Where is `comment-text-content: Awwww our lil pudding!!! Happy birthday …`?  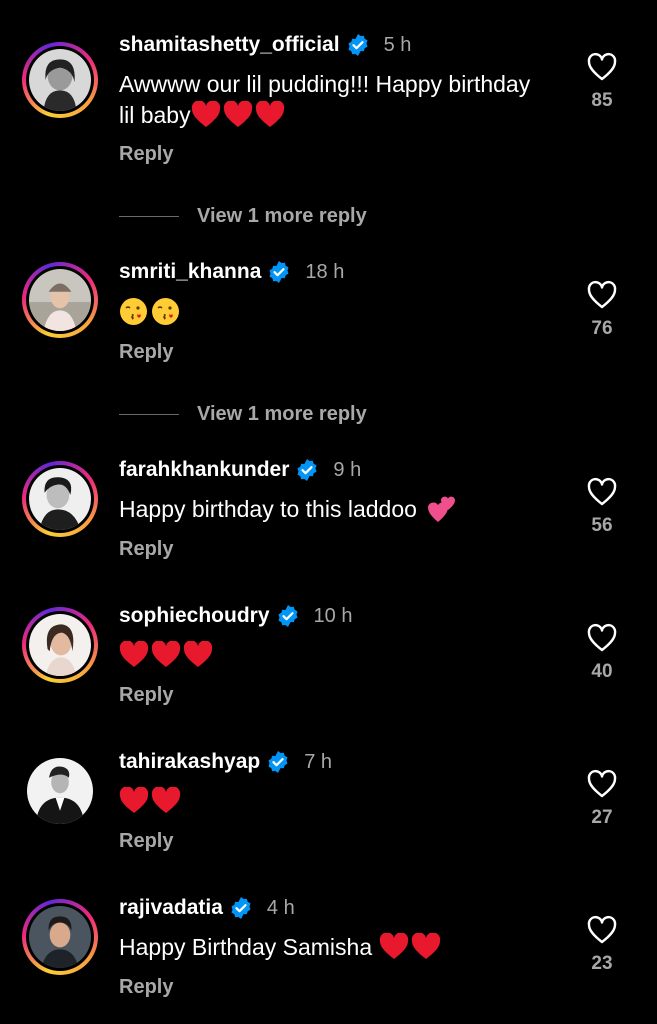
comment-text-content: Awwww our lil pudding!!! Happy birthday … is located at coordinates (325, 99).